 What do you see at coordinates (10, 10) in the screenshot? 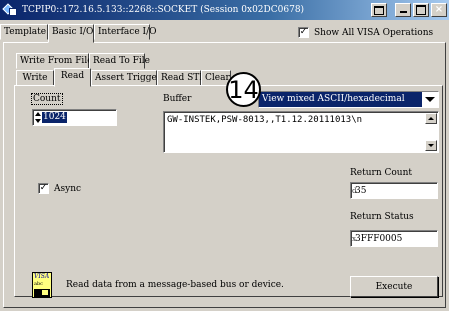
I see `nivisa-app-icon` at bounding box center [10, 10].